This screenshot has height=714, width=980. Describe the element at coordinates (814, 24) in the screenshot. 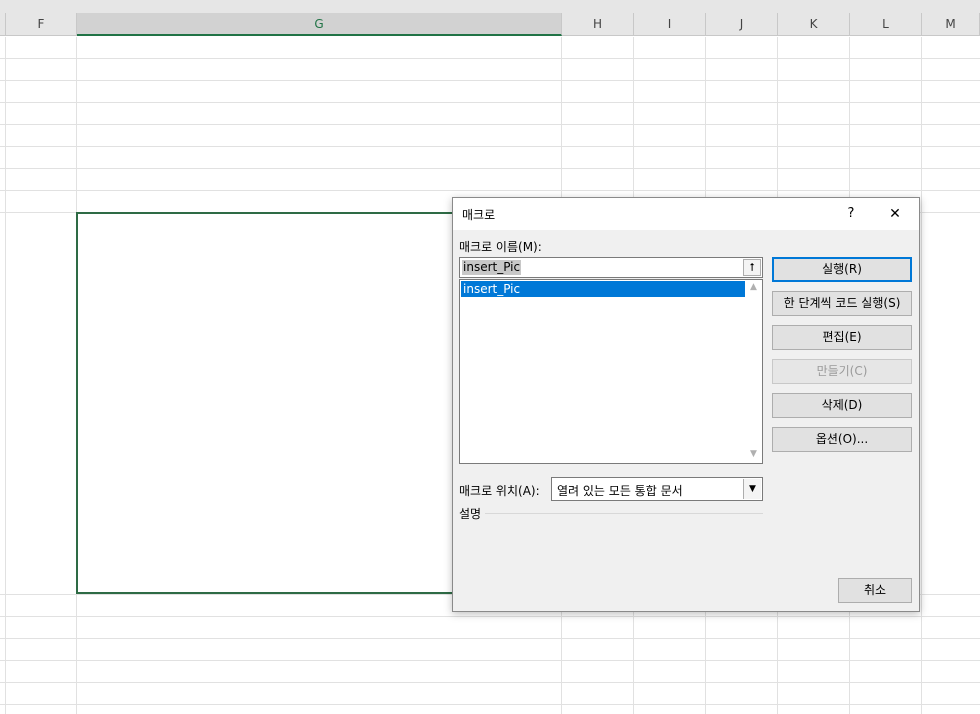

I see `column-header-k: K` at that location.